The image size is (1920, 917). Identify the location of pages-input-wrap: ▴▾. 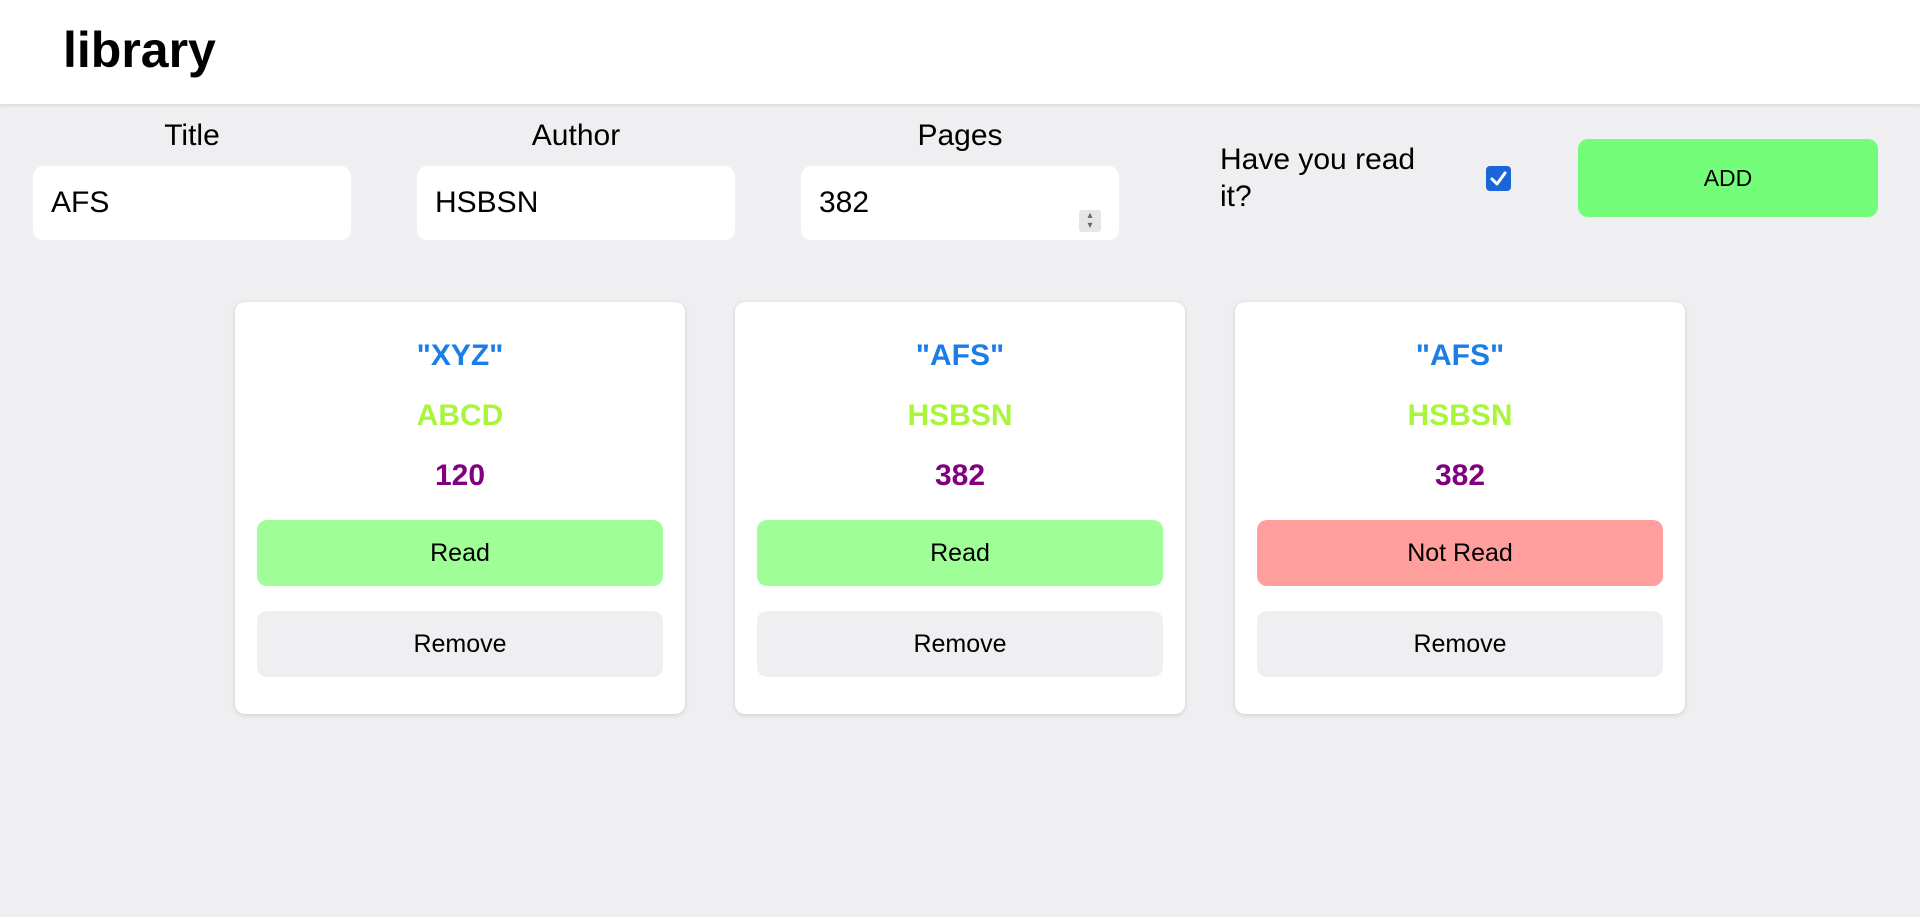
(960, 203).